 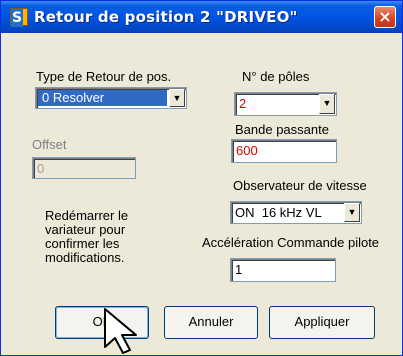 What do you see at coordinates (243, 103) in the screenshot?
I see `poles-value: 2` at bounding box center [243, 103].